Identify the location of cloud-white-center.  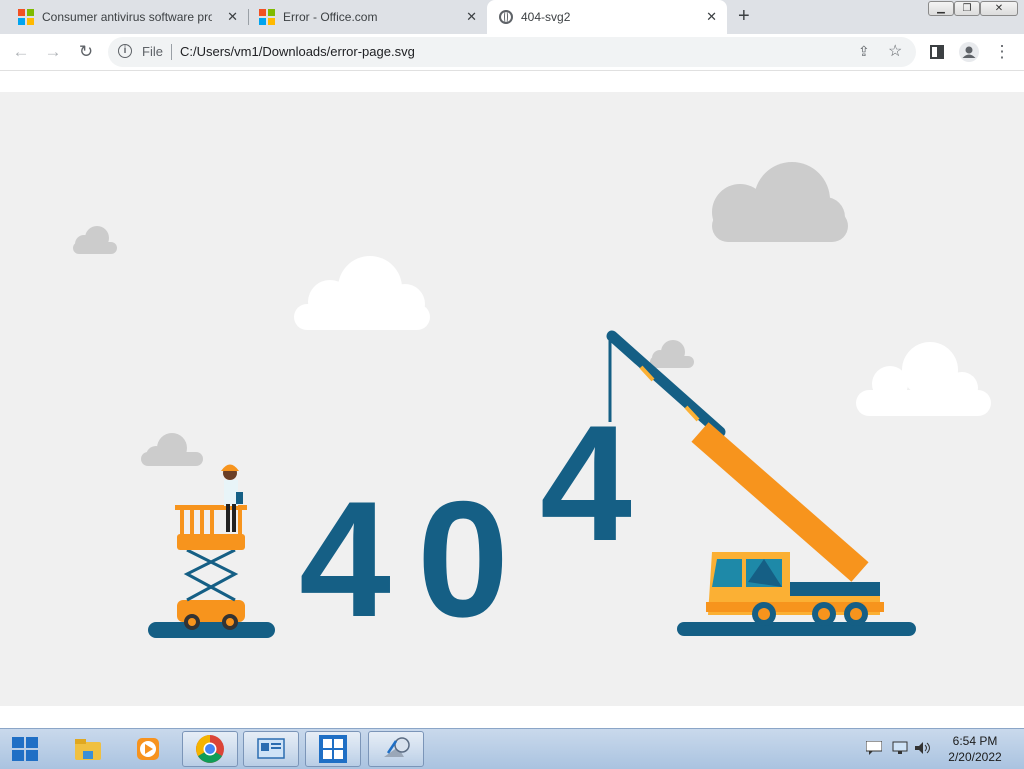
(362, 293).